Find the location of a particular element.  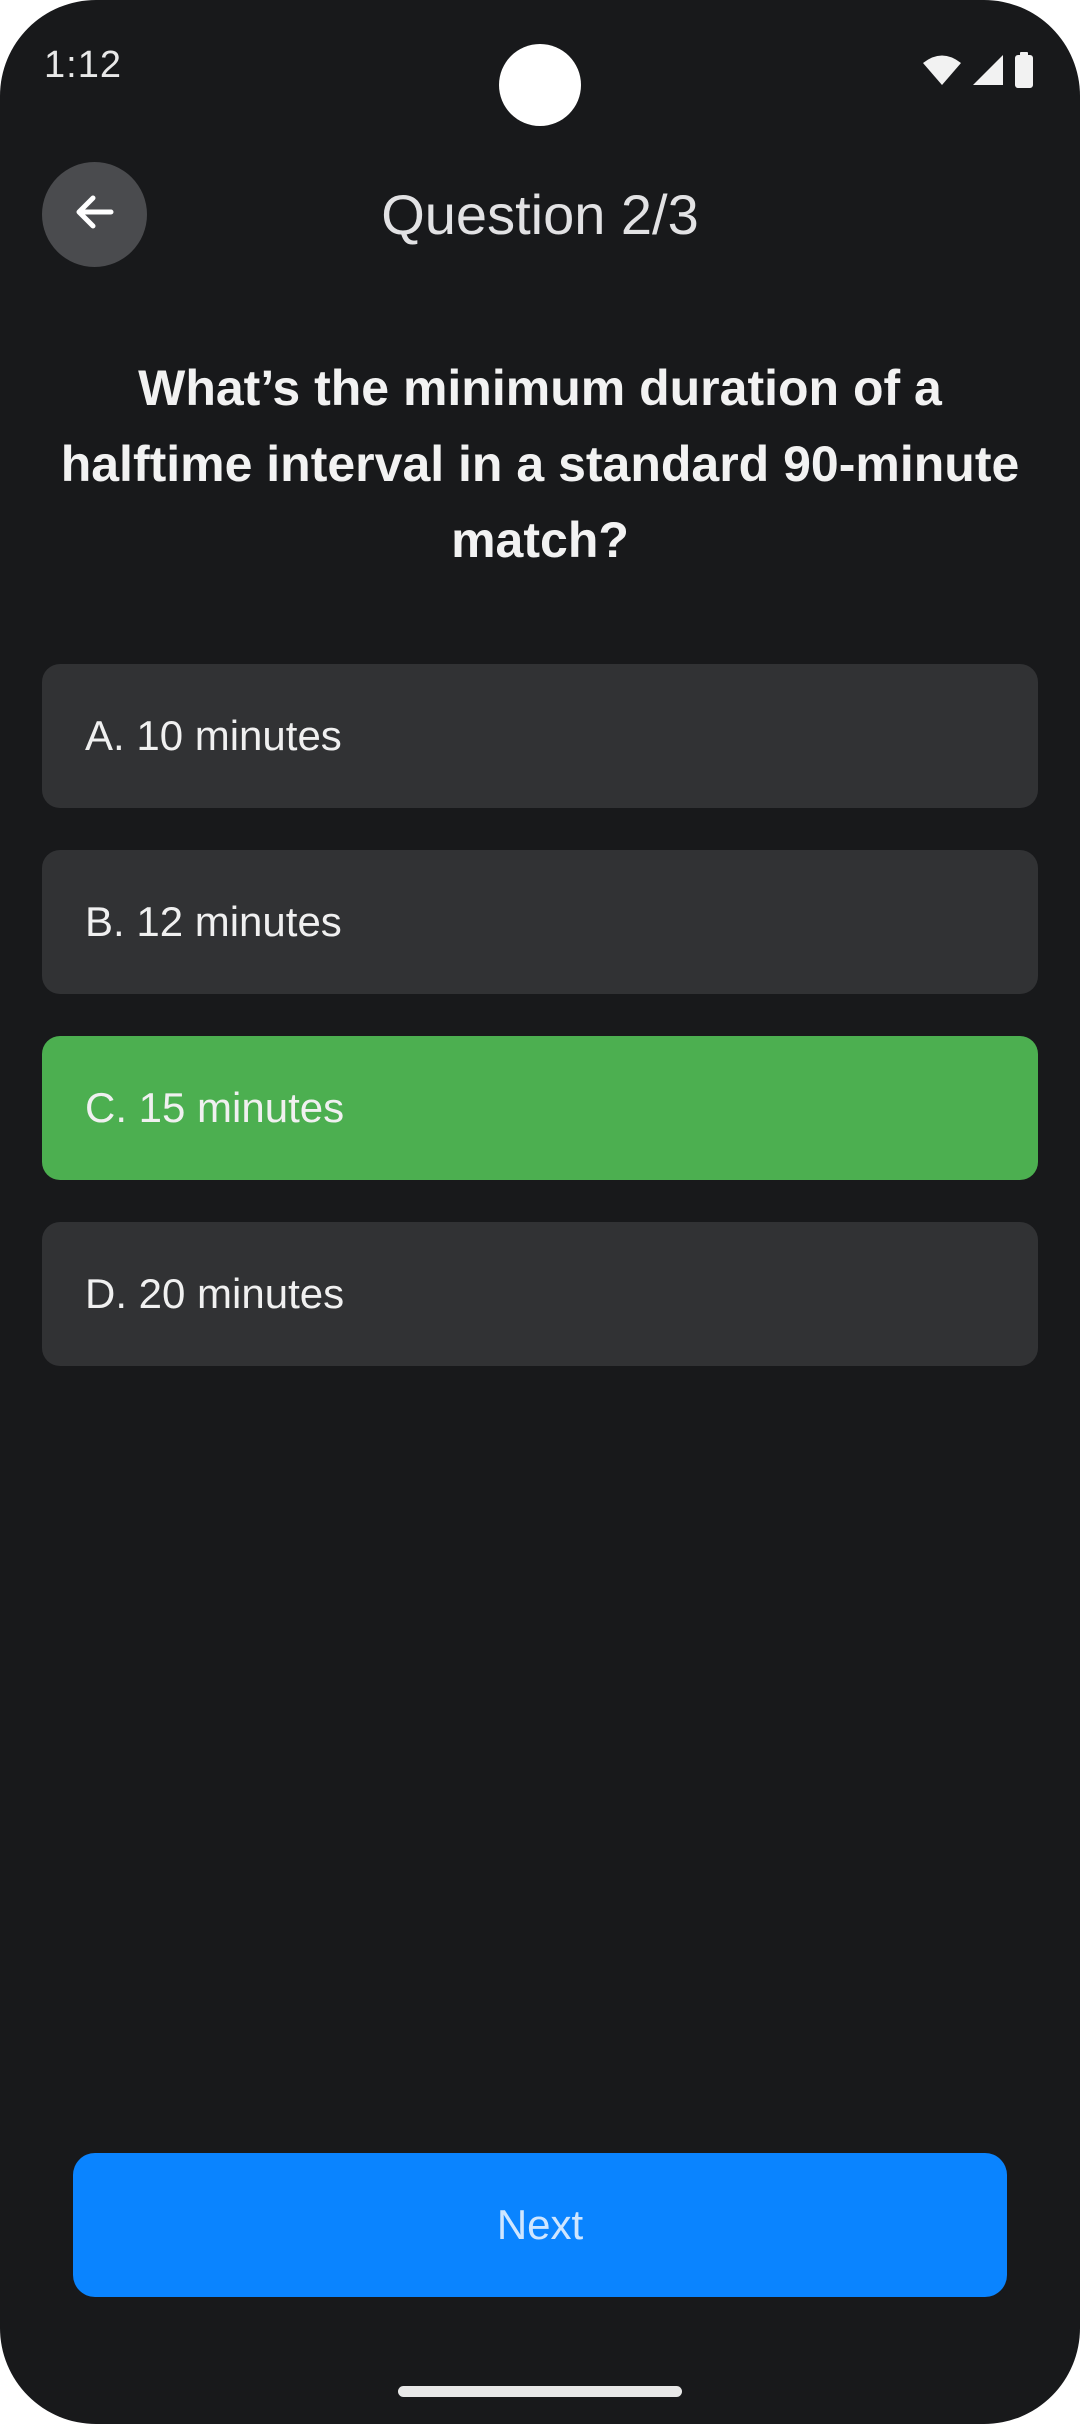

home-indicator is located at coordinates (540, 2391).